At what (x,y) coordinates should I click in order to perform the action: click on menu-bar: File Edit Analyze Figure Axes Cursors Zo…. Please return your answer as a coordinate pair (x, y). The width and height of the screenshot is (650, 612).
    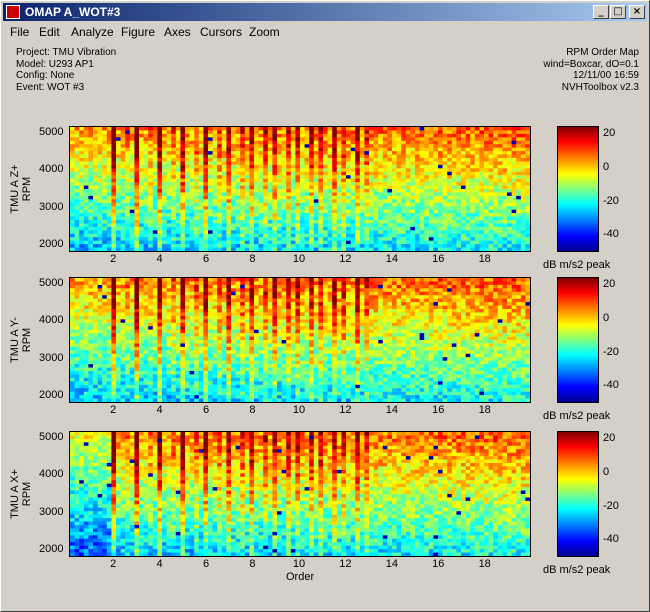
    Looking at the image, I should click on (325, 32).